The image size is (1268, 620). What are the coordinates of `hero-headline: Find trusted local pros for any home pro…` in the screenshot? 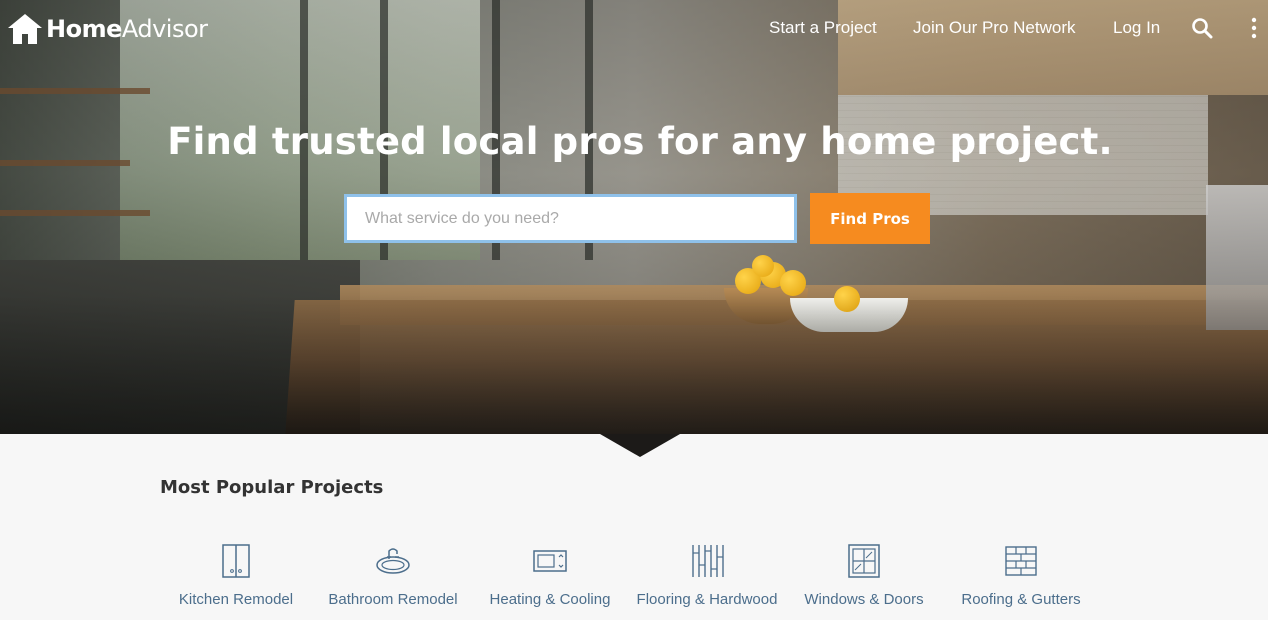 It's located at (640, 141).